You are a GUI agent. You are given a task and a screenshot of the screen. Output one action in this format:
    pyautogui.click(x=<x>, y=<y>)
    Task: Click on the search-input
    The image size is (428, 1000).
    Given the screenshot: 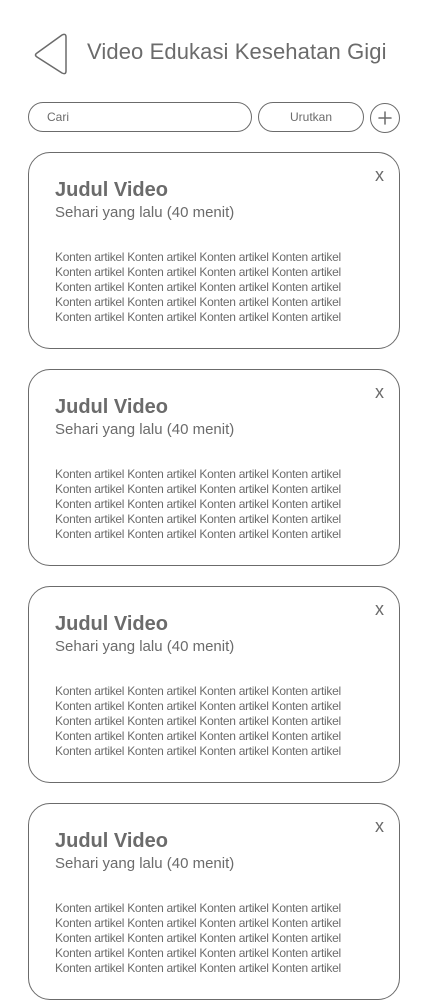 What is the action you would take?
    pyautogui.click(x=140, y=117)
    